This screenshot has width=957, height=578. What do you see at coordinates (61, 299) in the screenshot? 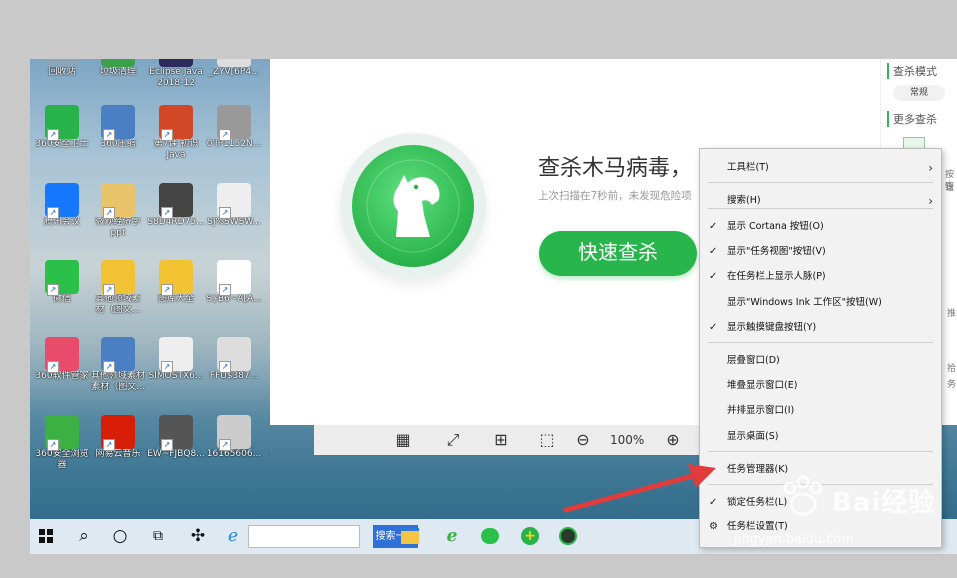
I see `desktop-icon-label: 微信` at bounding box center [61, 299].